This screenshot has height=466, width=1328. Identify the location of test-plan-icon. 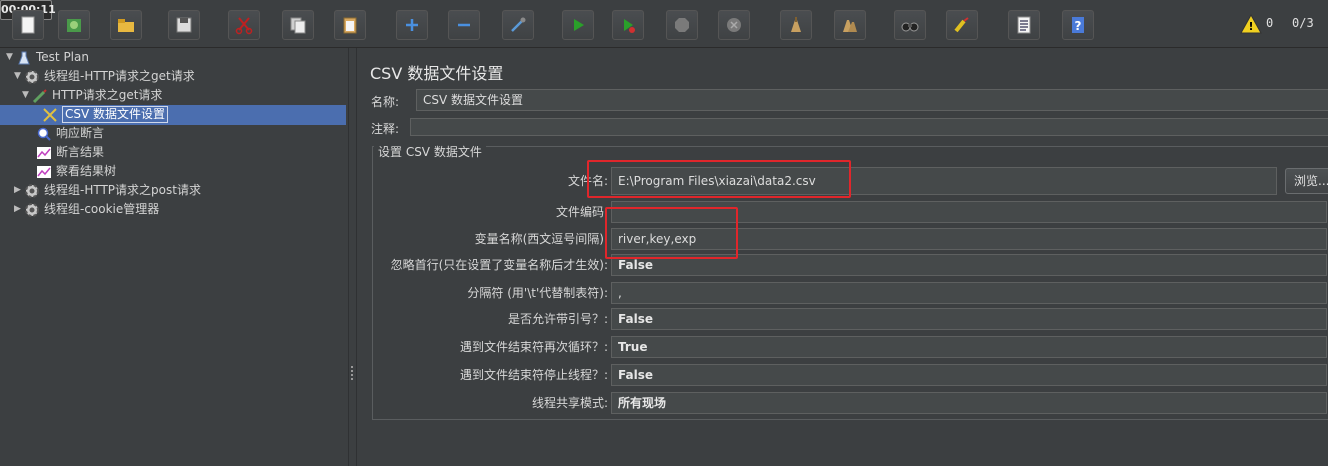
(24, 58).